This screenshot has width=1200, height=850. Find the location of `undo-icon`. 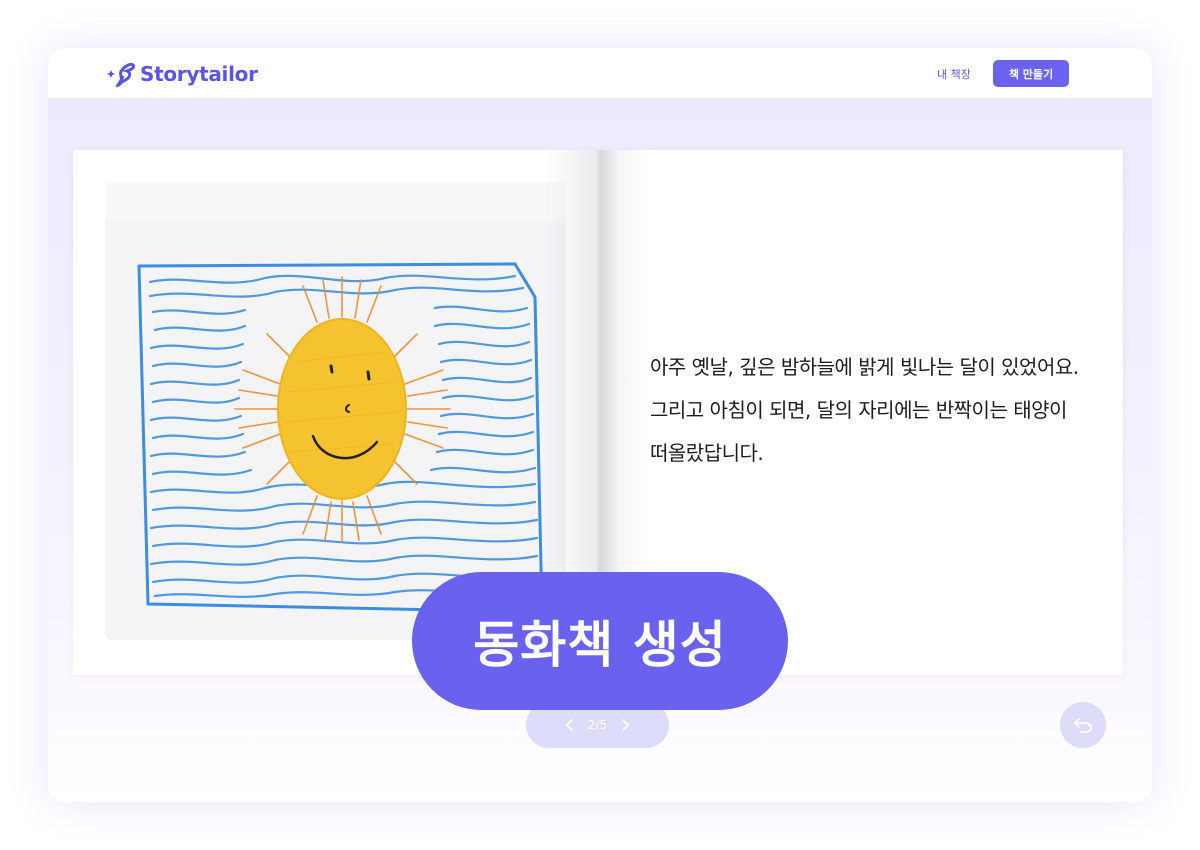

undo-icon is located at coordinates (1083, 725).